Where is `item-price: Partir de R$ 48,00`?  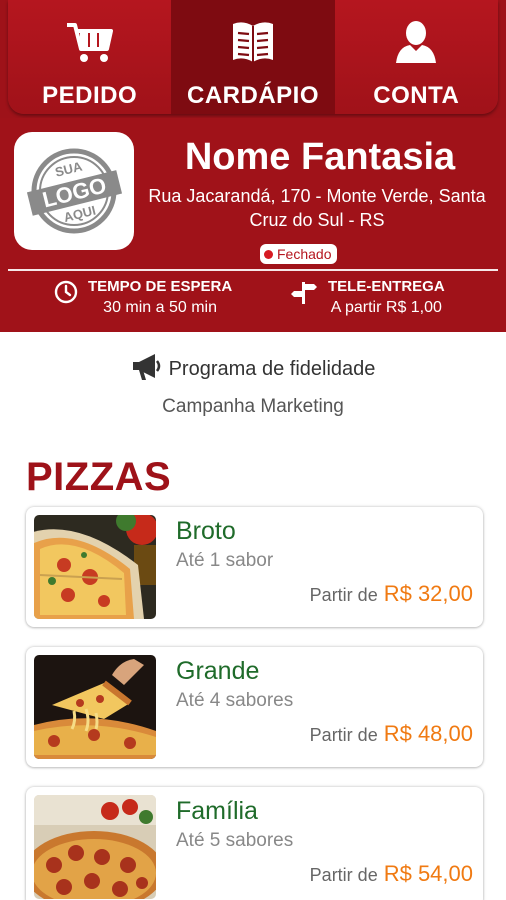 item-price: Partir de R$ 48,00 is located at coordinates (391, 734).